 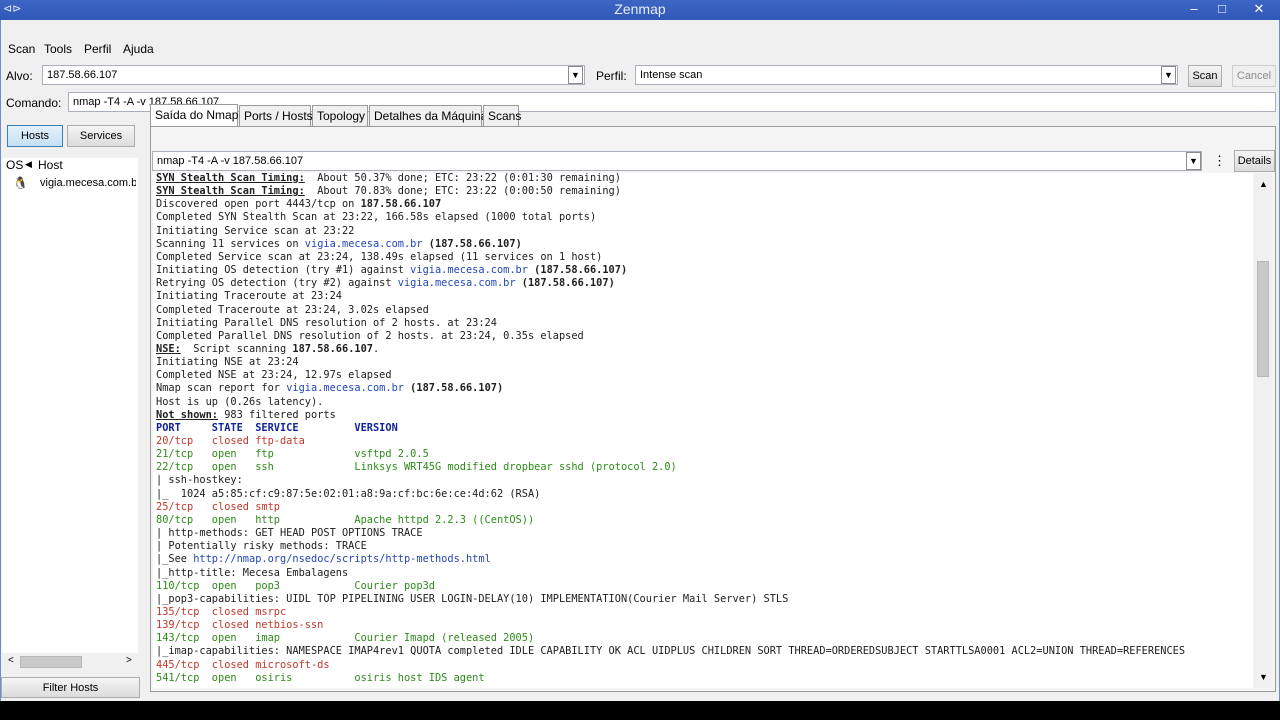 I want to click on output-segment: 20/tcp closed ftp-data, so click(x=230, y=441).